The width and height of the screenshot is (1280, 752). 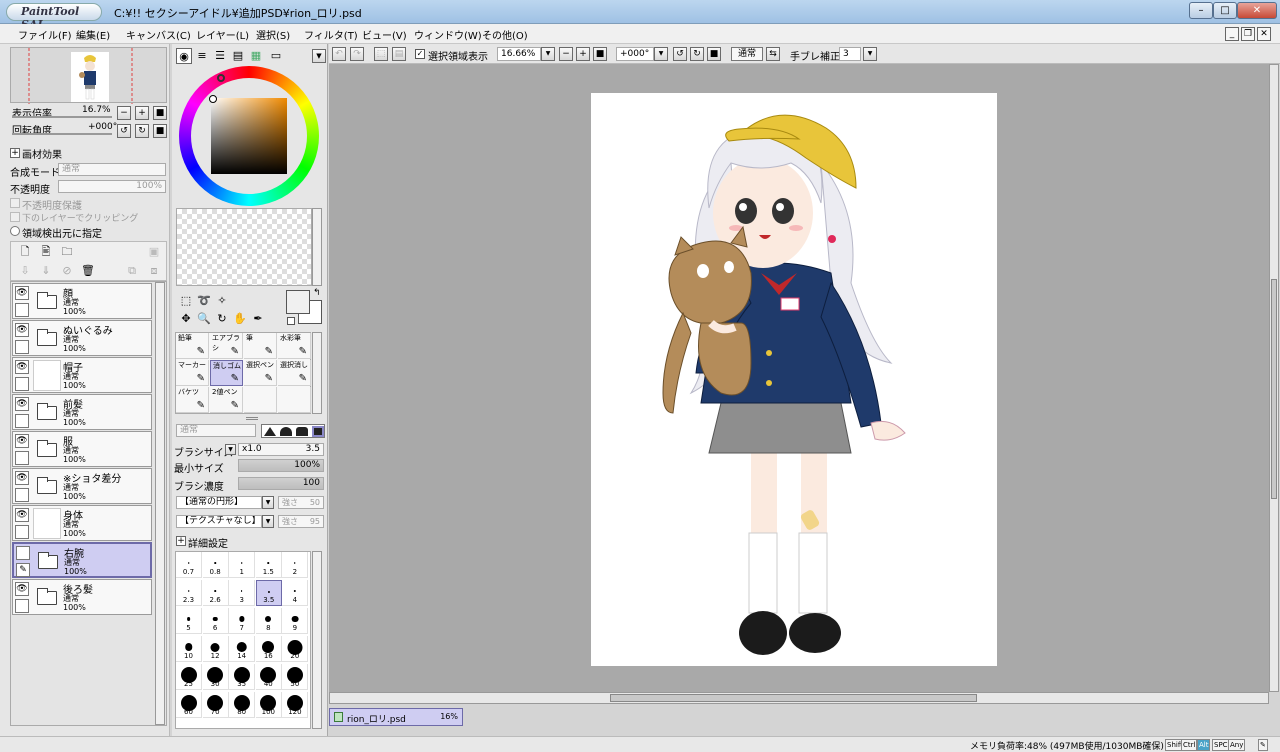 I want to click on rect-select-icon: ⬚, so click(x=186, y=301).